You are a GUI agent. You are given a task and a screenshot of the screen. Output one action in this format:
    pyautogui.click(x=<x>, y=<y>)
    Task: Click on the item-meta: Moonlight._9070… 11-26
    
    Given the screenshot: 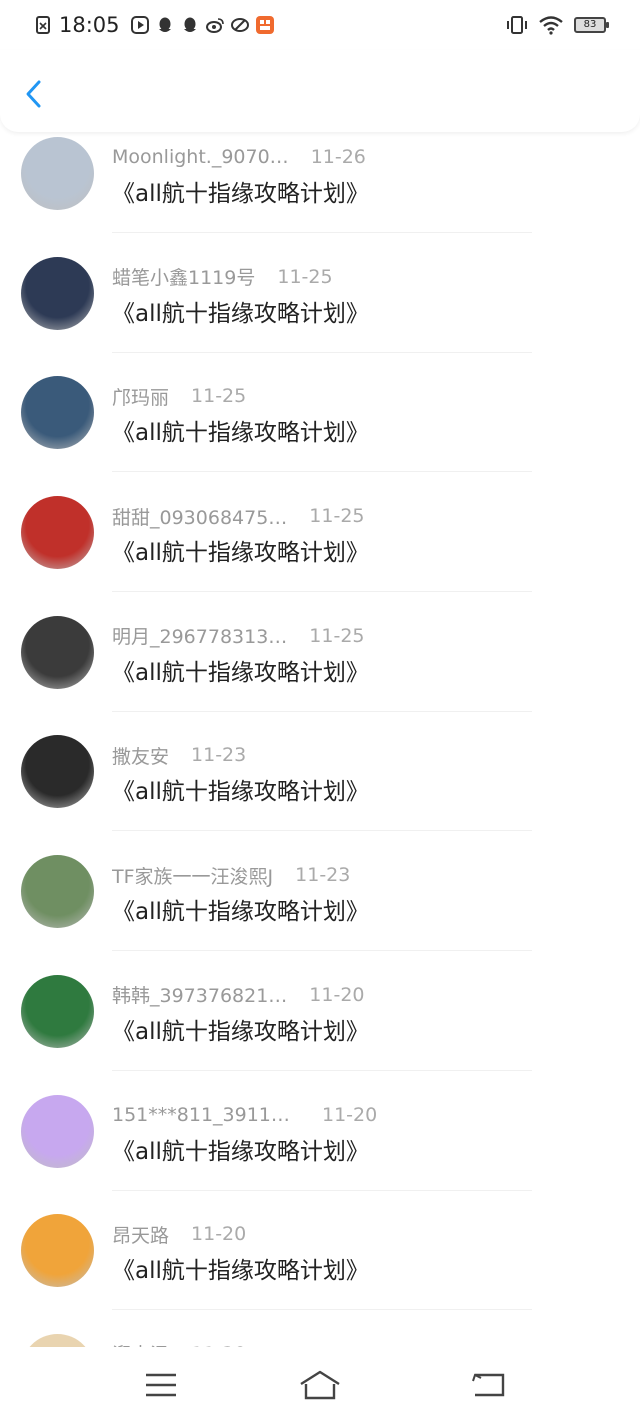 What is the action you would take?
    pyautogui.click(x=239, y=157)
    